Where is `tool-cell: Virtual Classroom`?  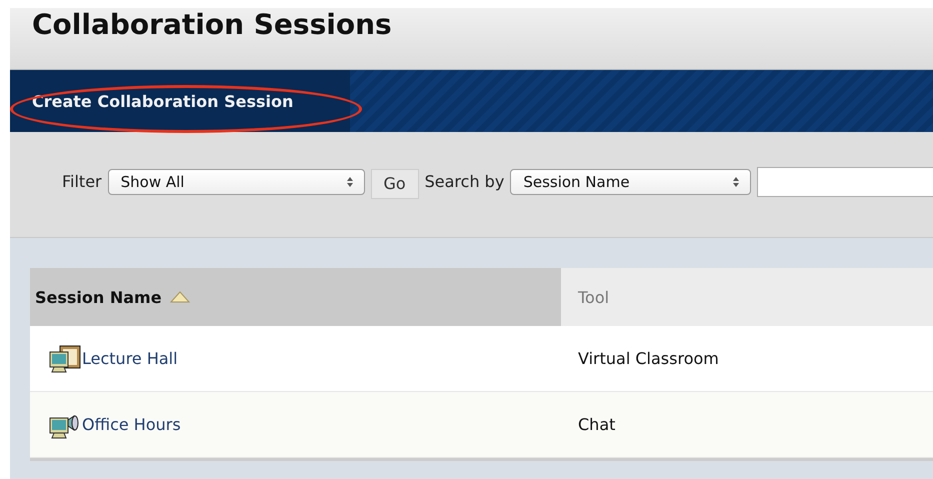
tool-cell: Virtual Classroom is located at coordinates (648, 358).